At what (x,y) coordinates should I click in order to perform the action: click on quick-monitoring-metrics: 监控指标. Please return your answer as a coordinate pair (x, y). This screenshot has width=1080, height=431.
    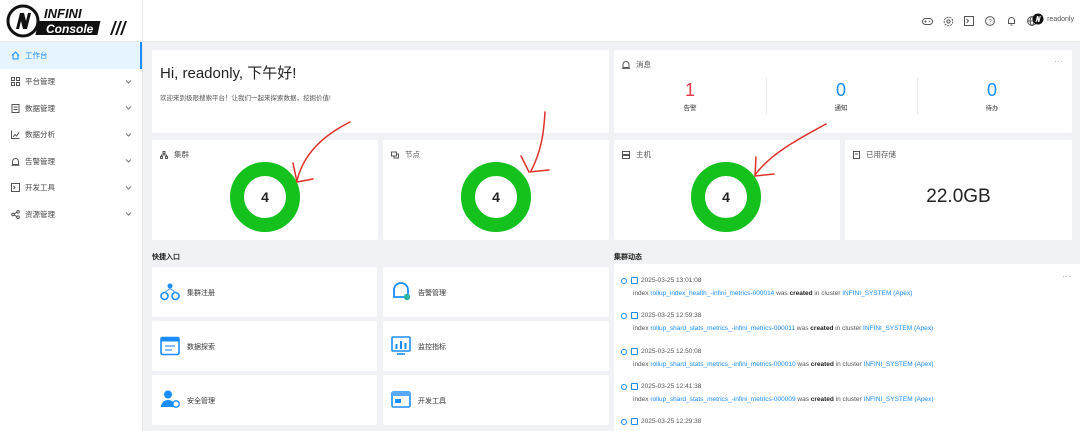
    Looking at the image, I should click on (496, 346).